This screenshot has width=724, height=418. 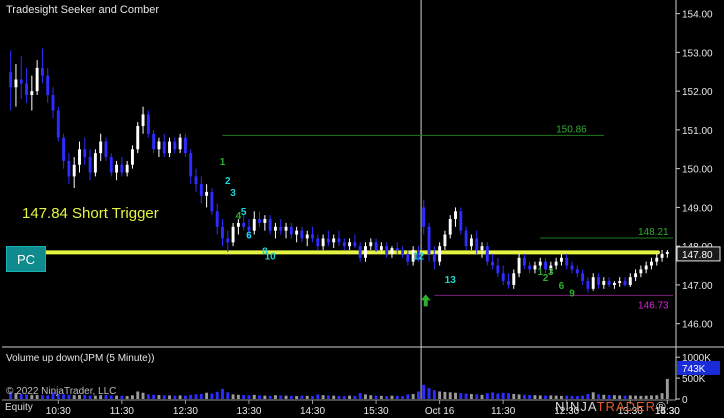 What do you see at coordinates (697, 255) in the screenshot?
I see `current-price-label: 147.80` at bounding box center [697, 255].